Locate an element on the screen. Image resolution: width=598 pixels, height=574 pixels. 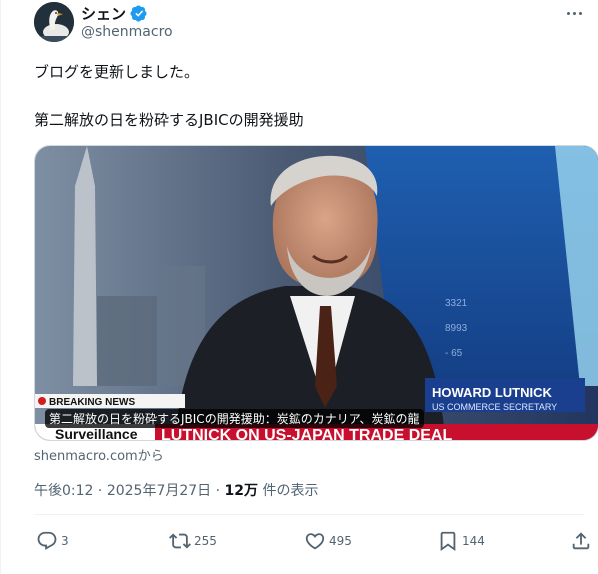
bookmark-count: 144 is located at coordinates (473, 541).